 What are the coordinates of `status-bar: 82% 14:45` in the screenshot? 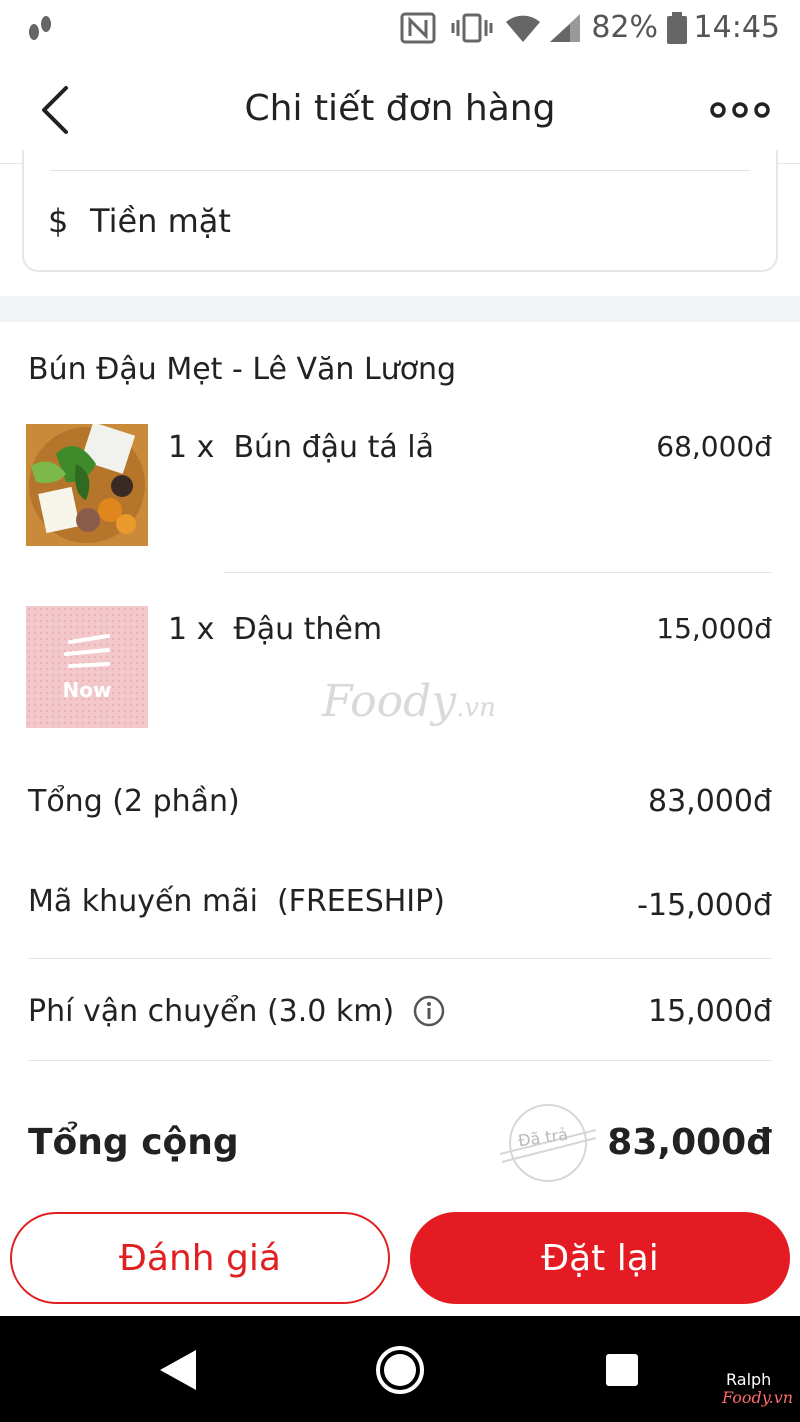 It's located at (400, 28).